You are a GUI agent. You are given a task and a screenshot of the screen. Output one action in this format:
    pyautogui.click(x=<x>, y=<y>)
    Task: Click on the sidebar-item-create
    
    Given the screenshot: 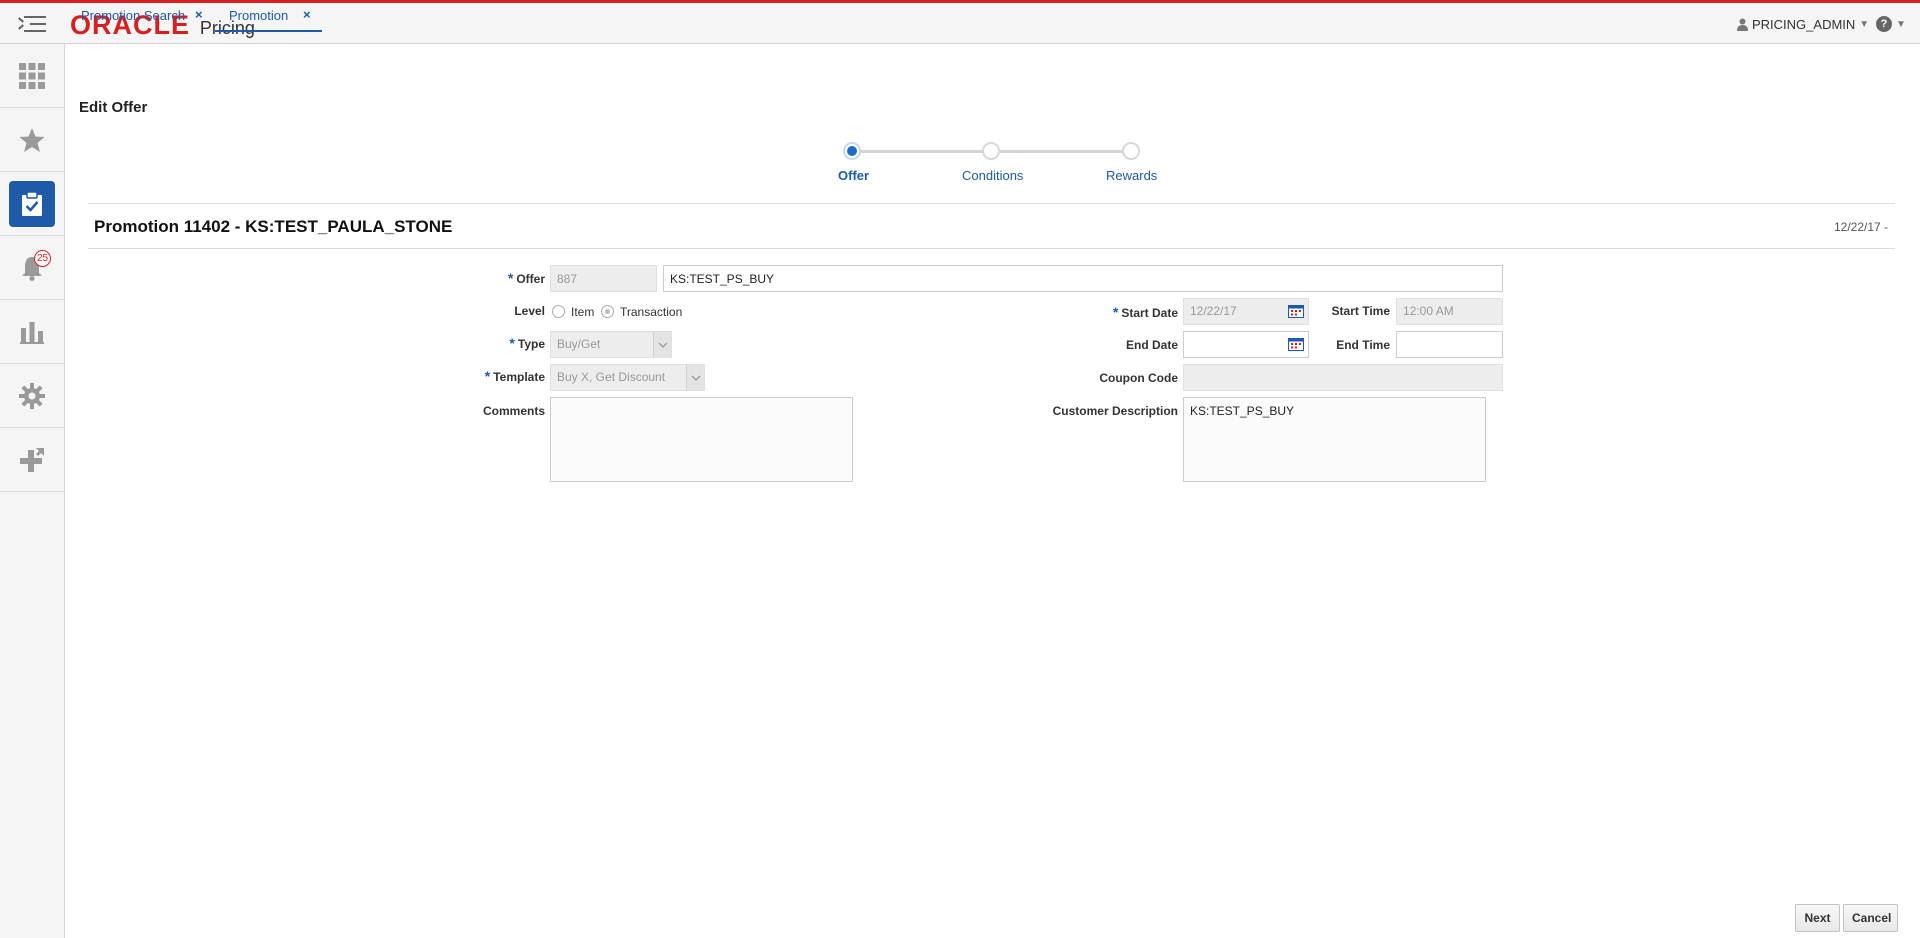 What is the action you would take?
    pyautogui.click(x=32, y=460)
    